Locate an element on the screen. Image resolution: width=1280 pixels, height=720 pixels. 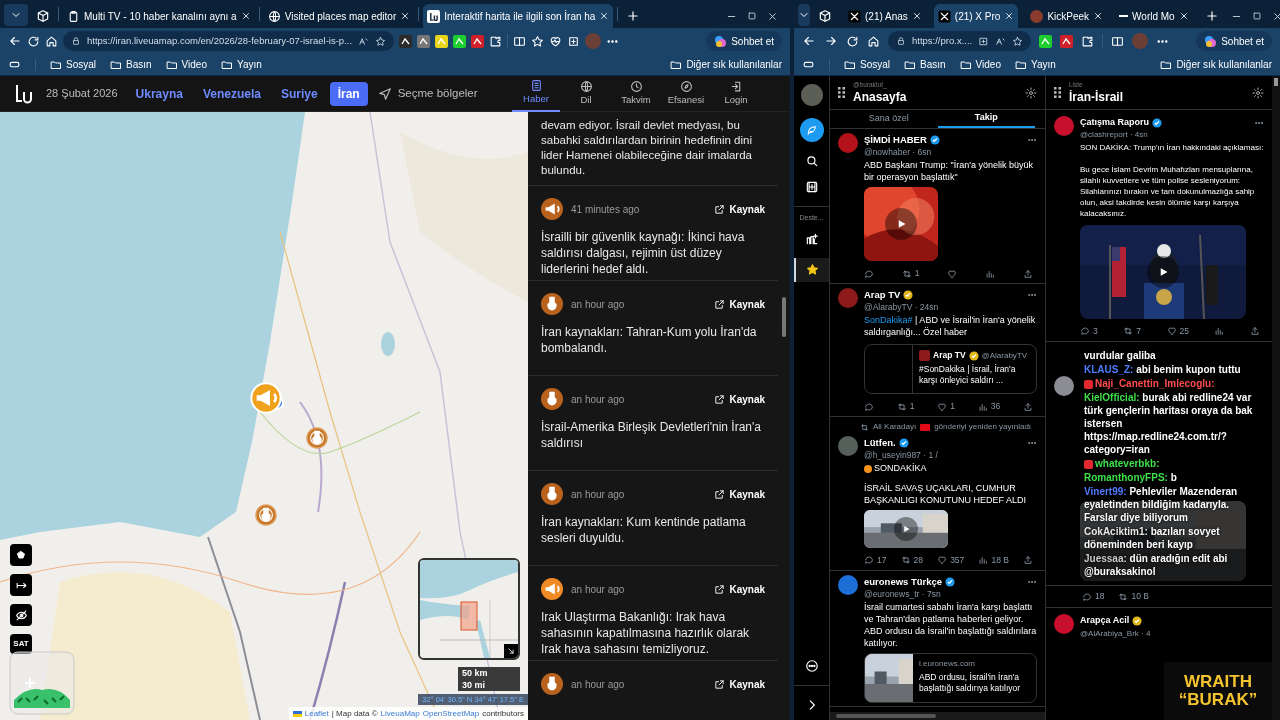
hashtag-link: SonDakika# is located at coordinates (888, 320).